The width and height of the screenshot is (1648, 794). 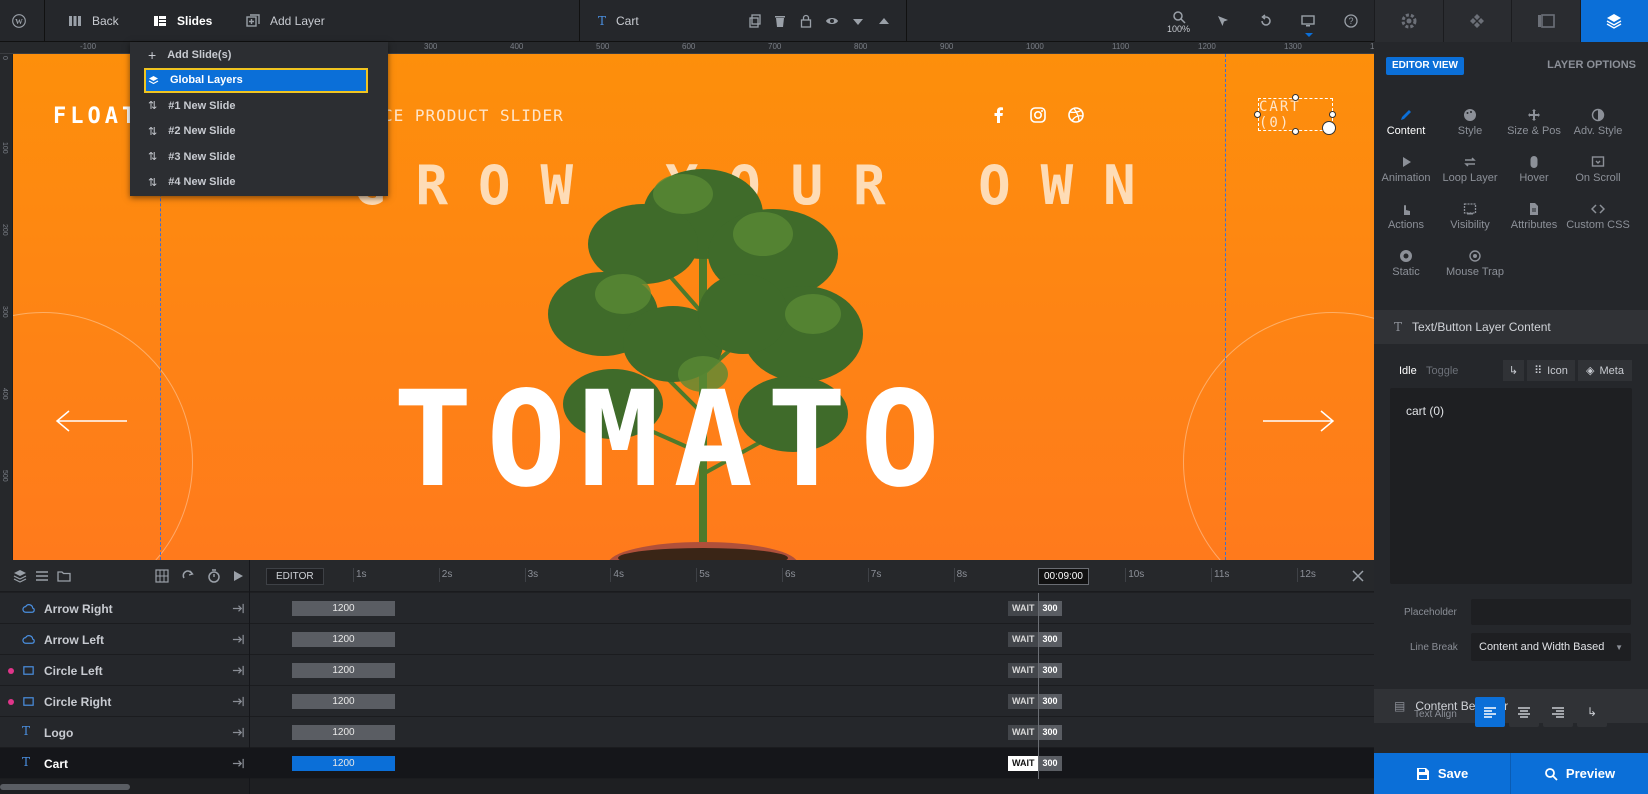 I want to click on current-layer-indicator: T Cart, so click(x=618, y=21).